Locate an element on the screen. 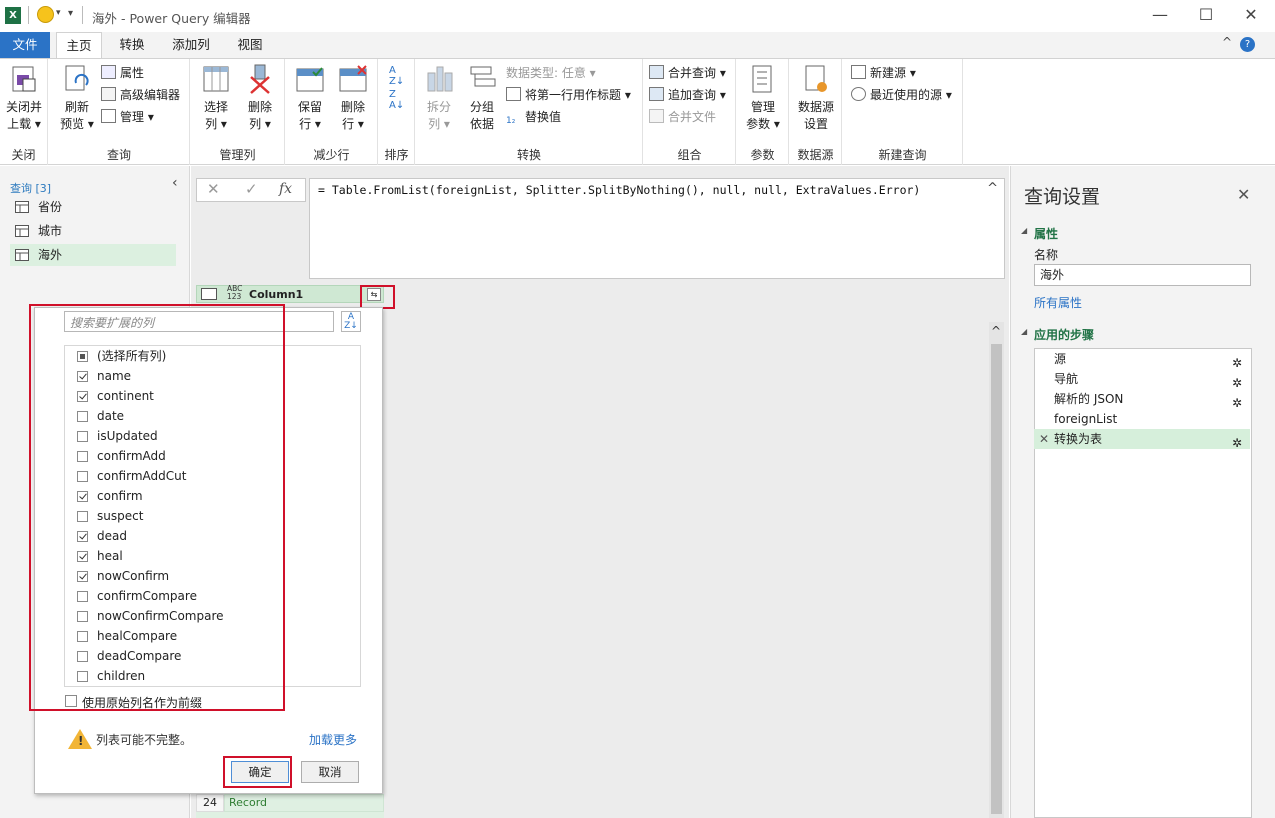 This screenshot has width=1275, height=818. type-any-icon: ABC 123 is located at coordinates (234, 293).